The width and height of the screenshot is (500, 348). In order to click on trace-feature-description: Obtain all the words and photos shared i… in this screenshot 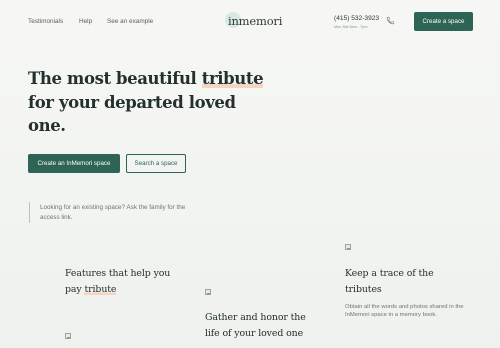, I will do `click(404, 311)`.